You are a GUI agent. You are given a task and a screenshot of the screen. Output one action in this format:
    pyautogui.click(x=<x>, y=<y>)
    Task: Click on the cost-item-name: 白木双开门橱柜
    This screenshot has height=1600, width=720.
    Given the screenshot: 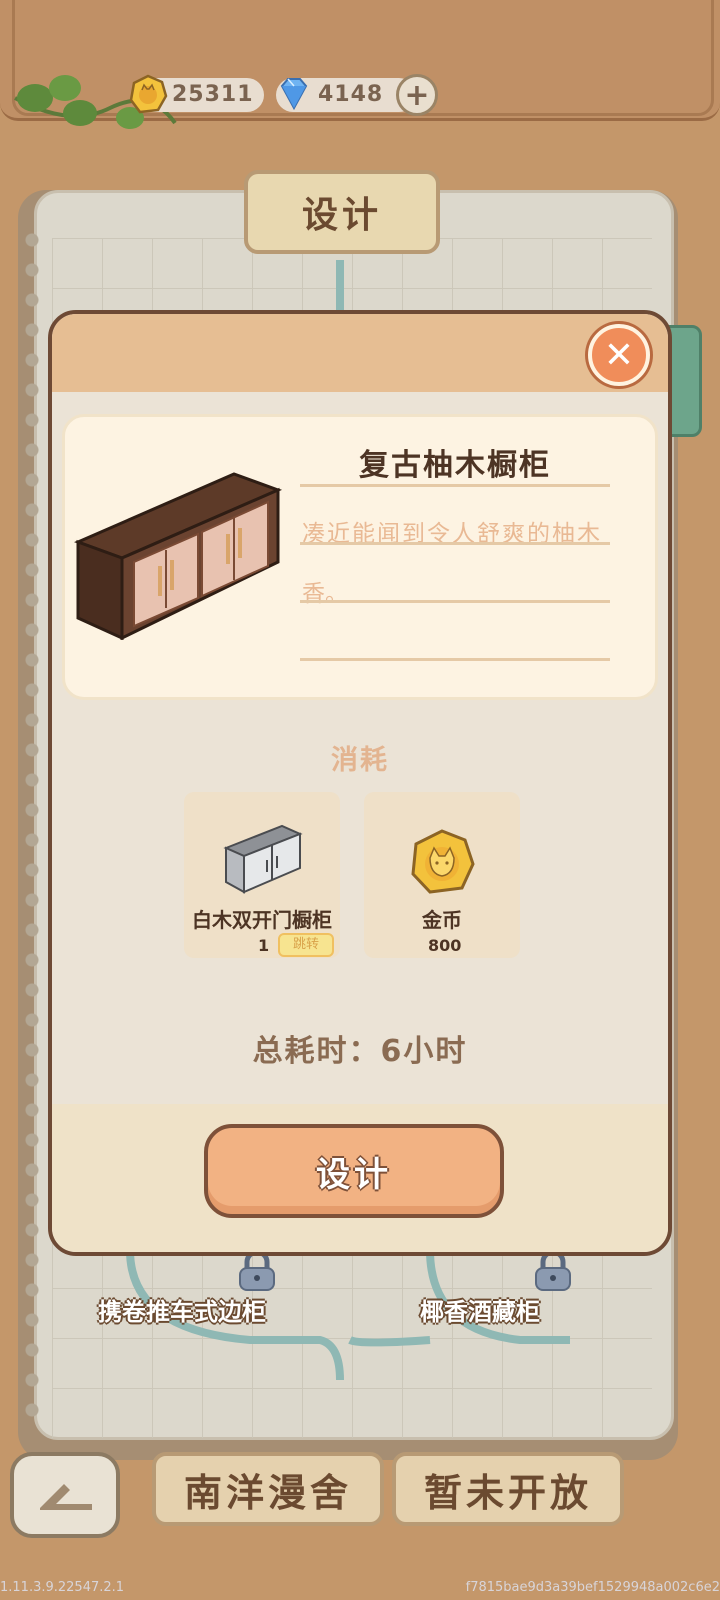 What is the action you would take?
    pyautogui.click(x=262, y=920)
    